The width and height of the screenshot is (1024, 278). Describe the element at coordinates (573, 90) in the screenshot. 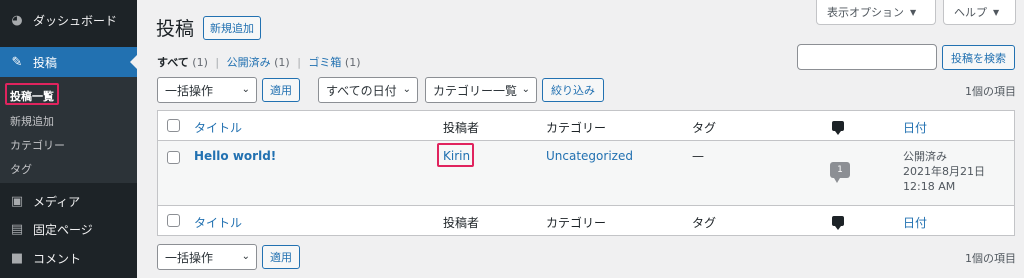

I see `filter-button: 絞り込み` at that location.